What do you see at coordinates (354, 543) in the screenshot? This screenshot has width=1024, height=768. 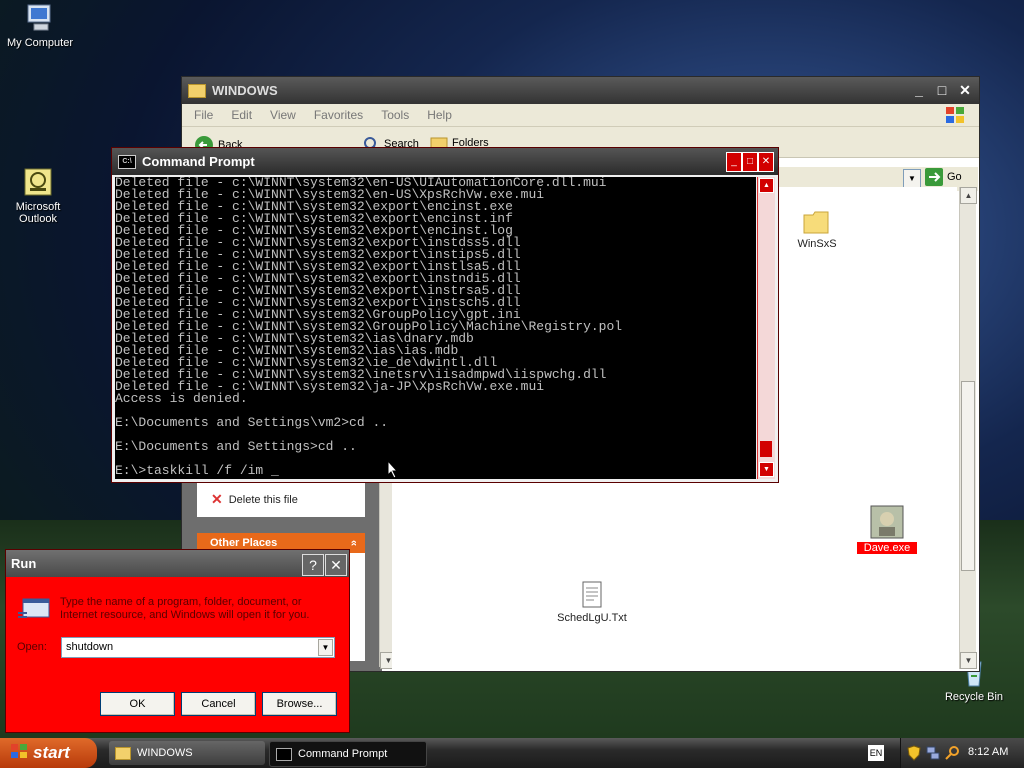 I see `collapse-chevron-icon: »` at bounding box center [354, 543].